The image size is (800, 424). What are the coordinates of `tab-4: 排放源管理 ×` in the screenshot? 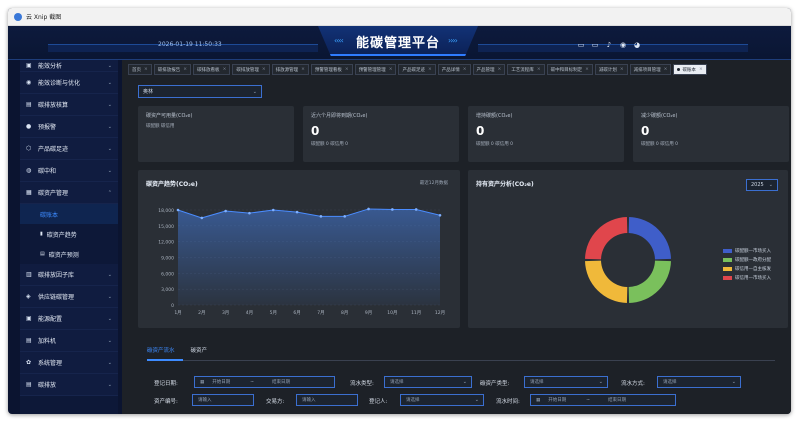 It's located at (290, 69).